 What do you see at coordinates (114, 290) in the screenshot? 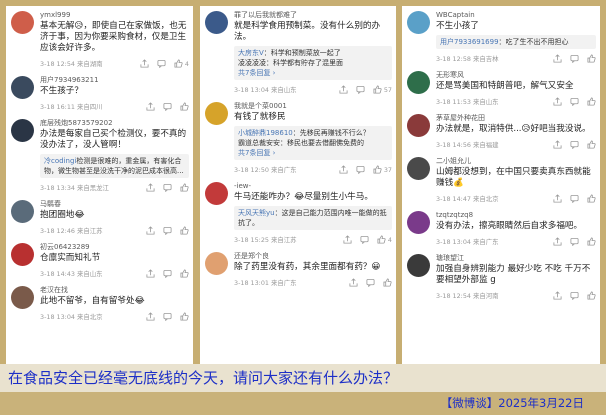
I see `username-link: 老汉在找` at bounding box center [114, 290].